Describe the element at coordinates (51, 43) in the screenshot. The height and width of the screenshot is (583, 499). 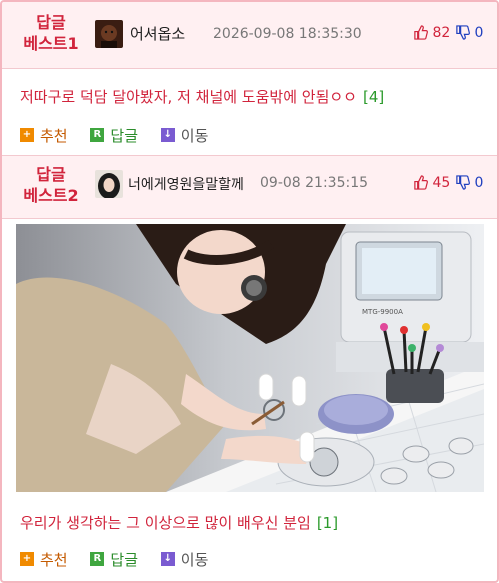
I see `best-rank: 베스트1` at that location.